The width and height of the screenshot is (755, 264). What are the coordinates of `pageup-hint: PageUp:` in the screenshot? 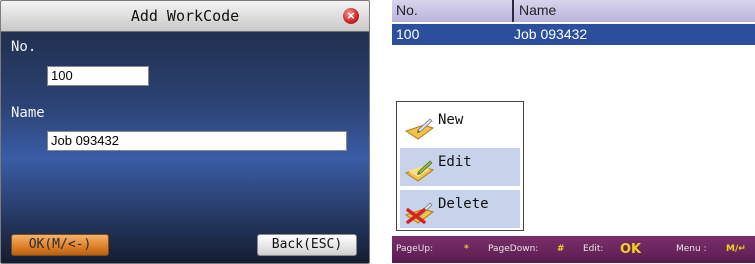 It's located at (415, 249).